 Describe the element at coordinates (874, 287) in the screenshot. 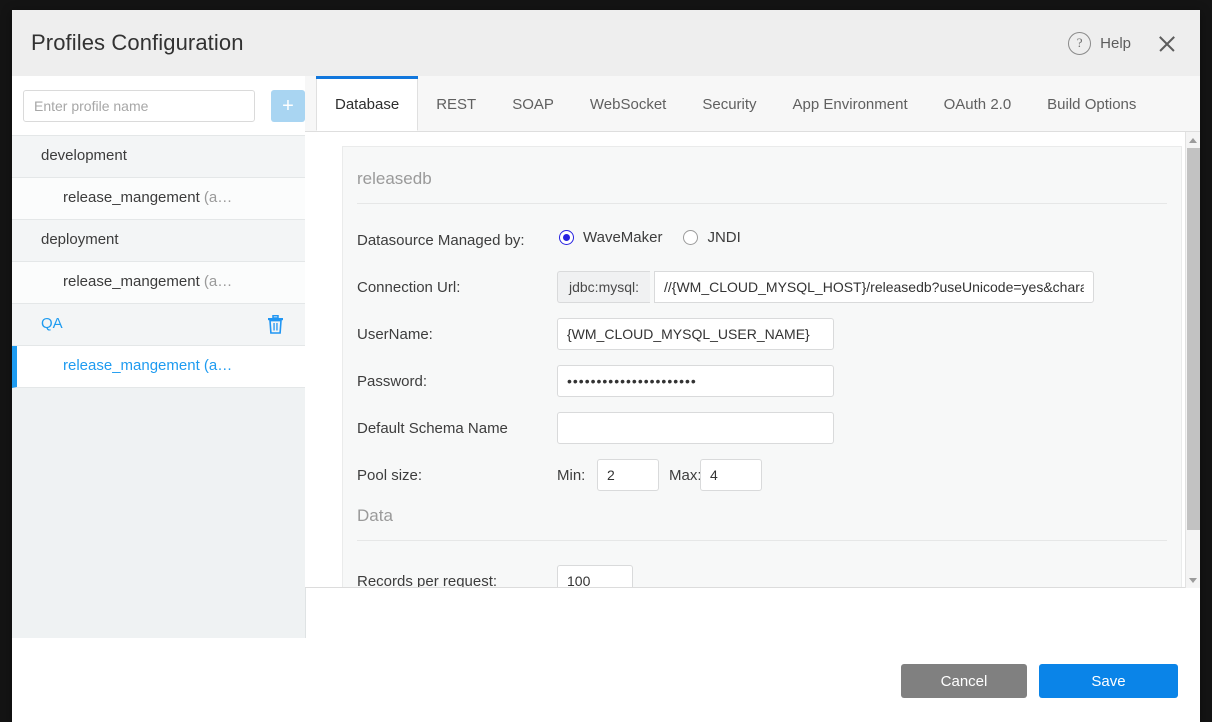

I see `connection-url-input` at that location.